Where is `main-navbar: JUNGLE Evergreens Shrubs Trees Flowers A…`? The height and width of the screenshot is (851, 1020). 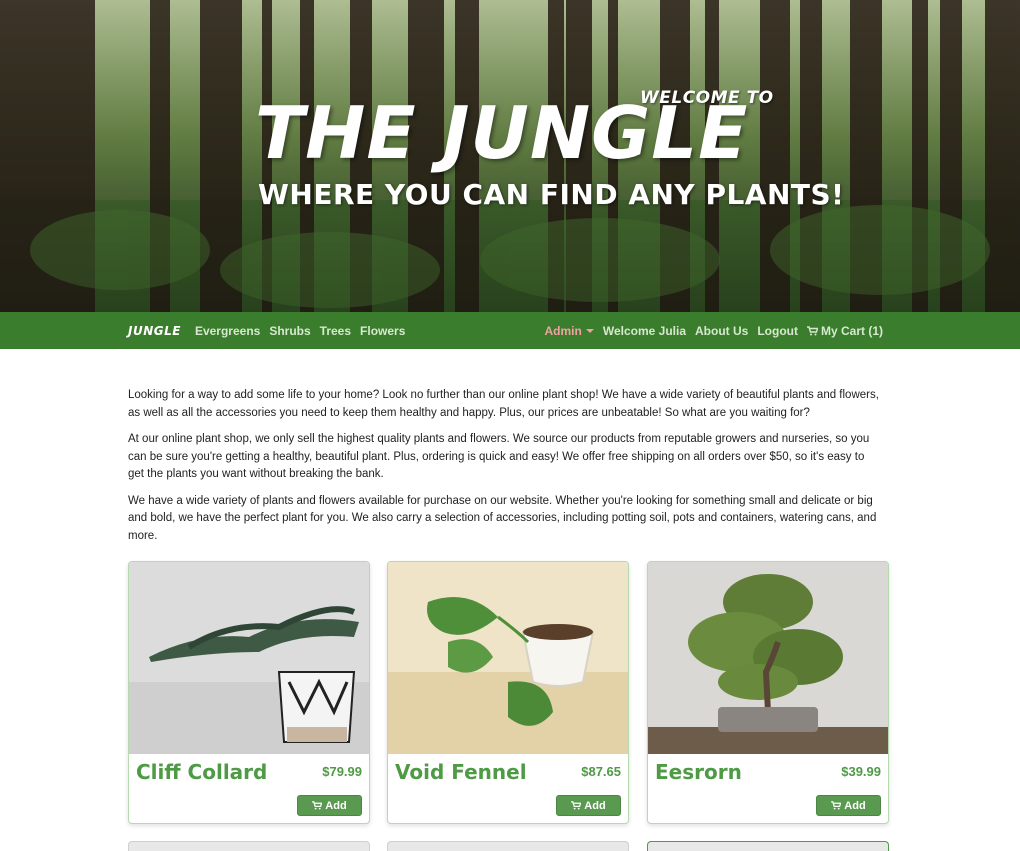 main-navbar: JUNGLE Evergreens Shrubs Trees Flowers A… is located at coordinates (510, 330).